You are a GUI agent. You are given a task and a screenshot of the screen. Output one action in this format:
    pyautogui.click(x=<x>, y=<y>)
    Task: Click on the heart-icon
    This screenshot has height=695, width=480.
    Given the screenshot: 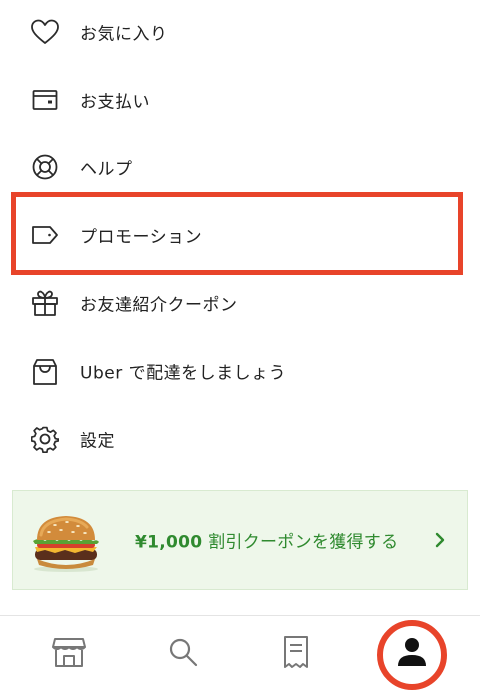 What is the action you would take?
    pyautogui.click(x=45, y=32)
    